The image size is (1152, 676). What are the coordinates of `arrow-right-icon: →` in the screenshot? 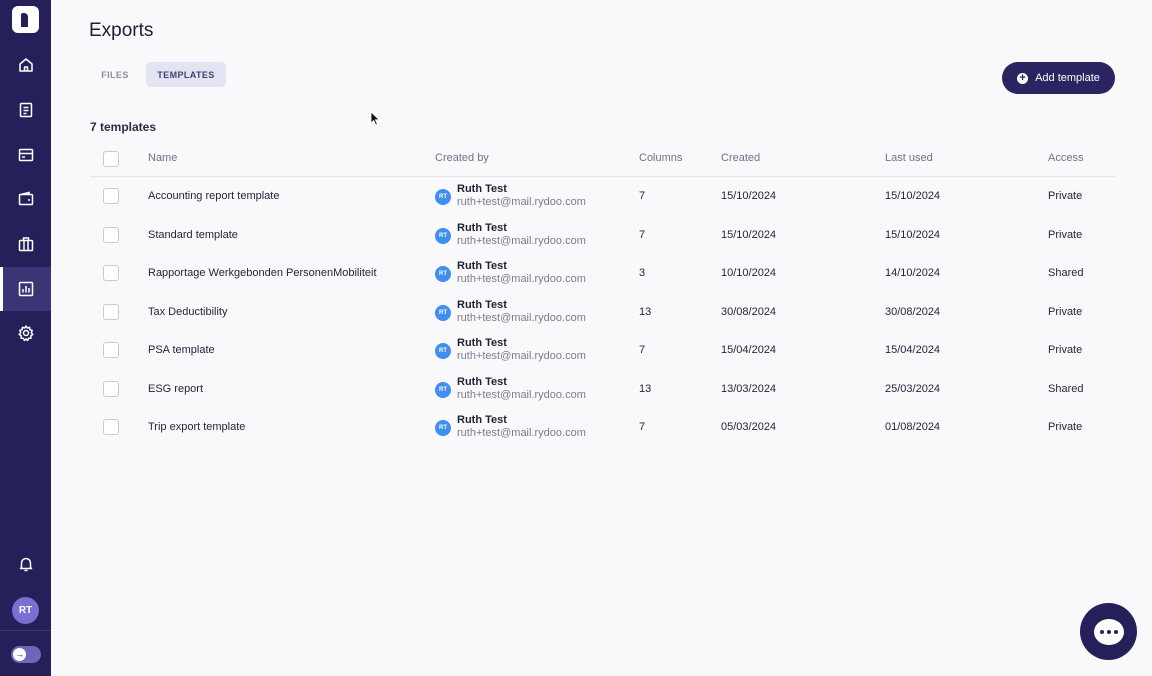 It's located at (19, 654).